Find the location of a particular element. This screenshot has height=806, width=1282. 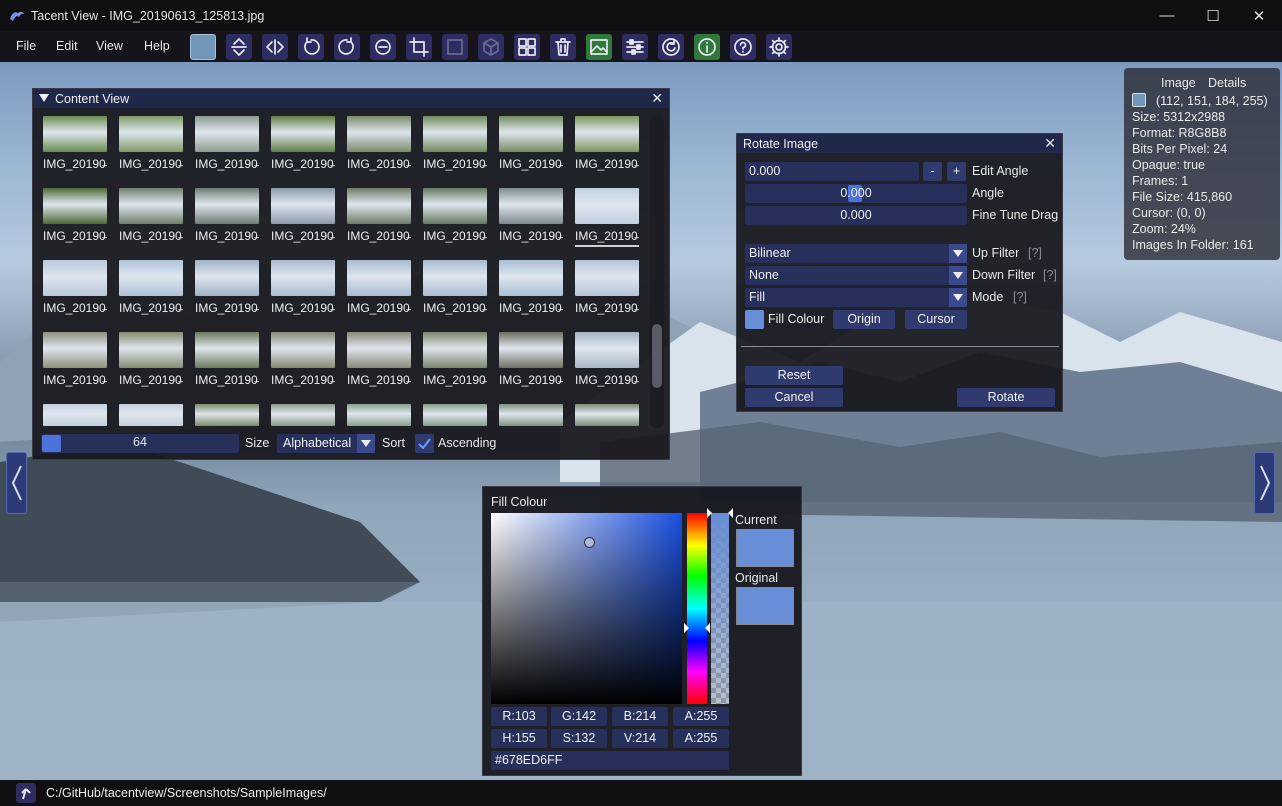

adjustments-button is located at coordinates (635, 47).